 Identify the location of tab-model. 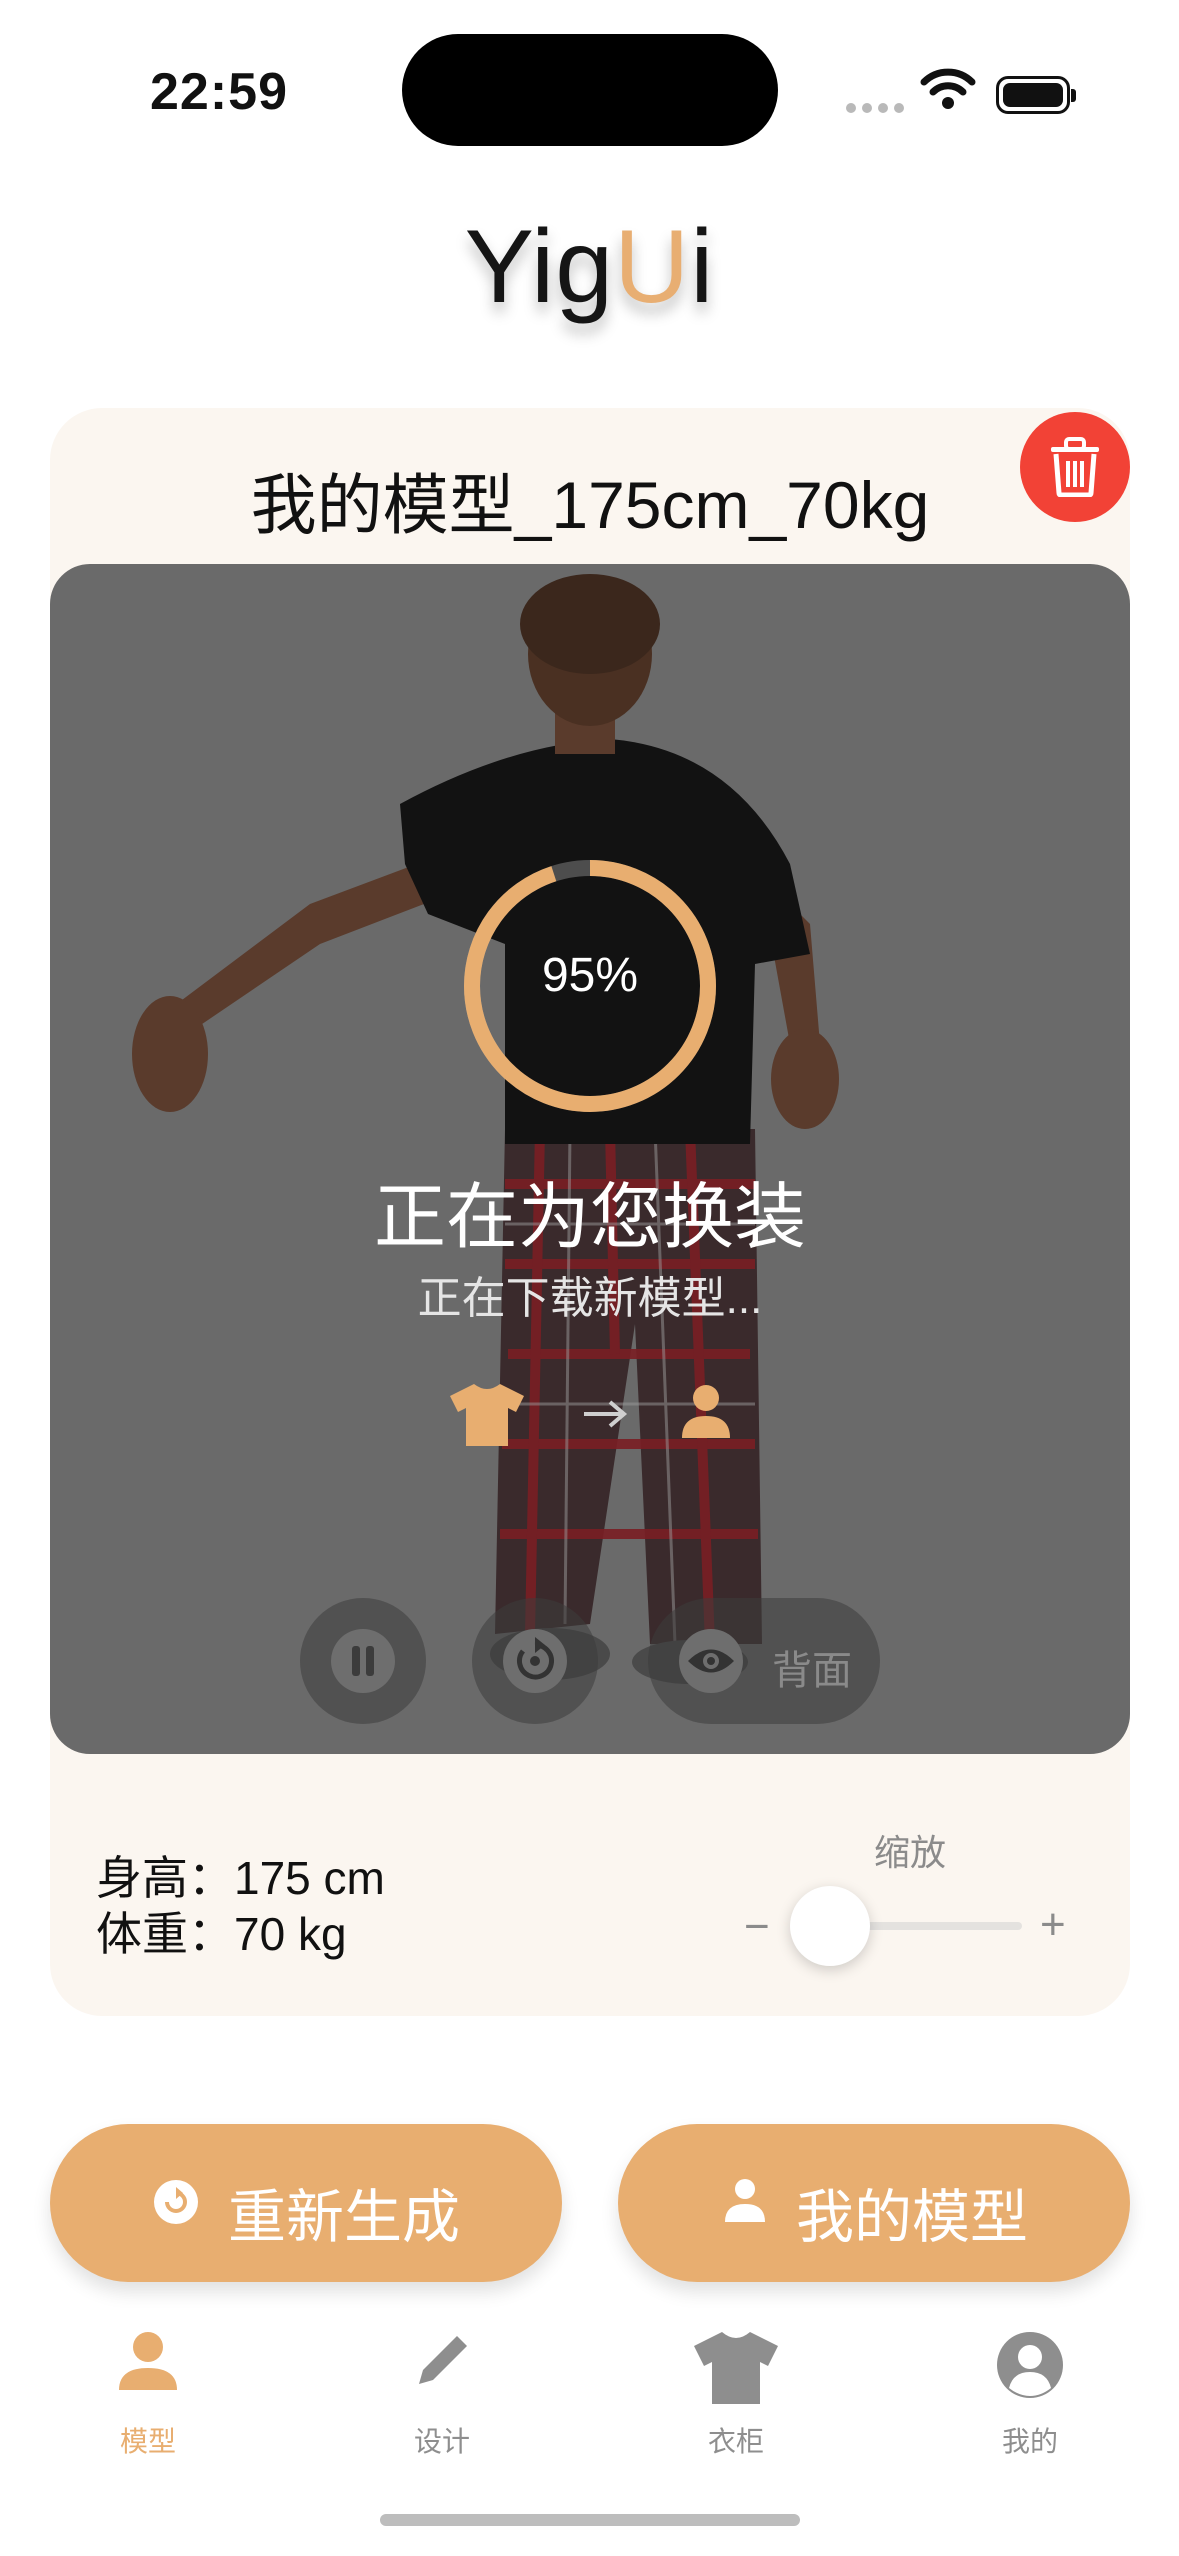
(148, 2363).